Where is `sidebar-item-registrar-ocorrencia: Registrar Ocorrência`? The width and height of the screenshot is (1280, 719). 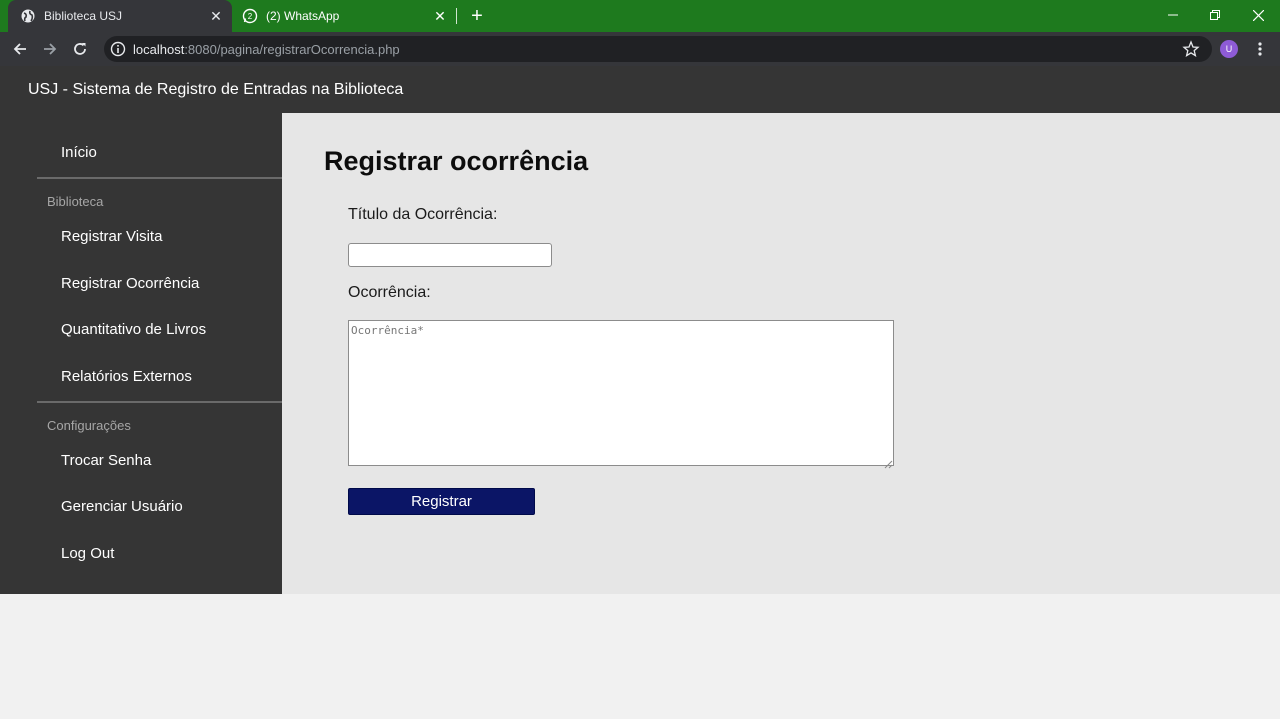 sidebar-item-registrar-ocorrencia: Registrar Ocorrência is located at coordinates (130, 283).